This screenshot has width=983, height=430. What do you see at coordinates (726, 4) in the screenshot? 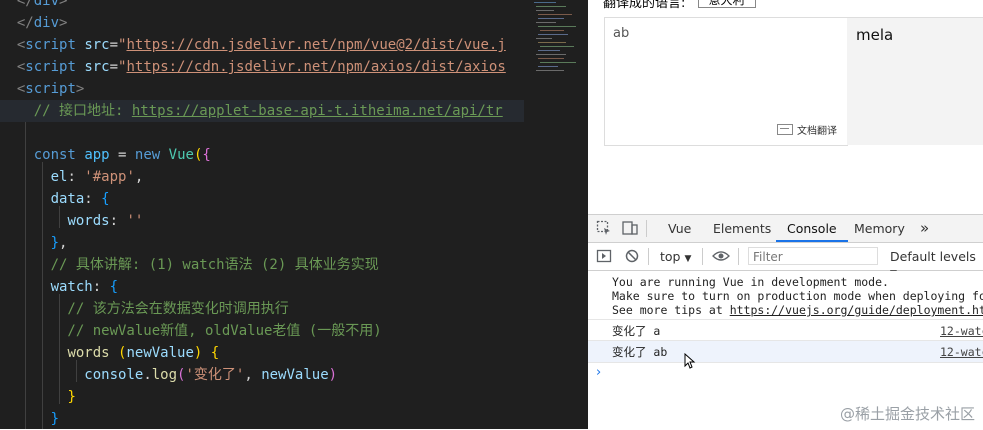
I see `language-select: 意大利` at bounding box center [726, 4].